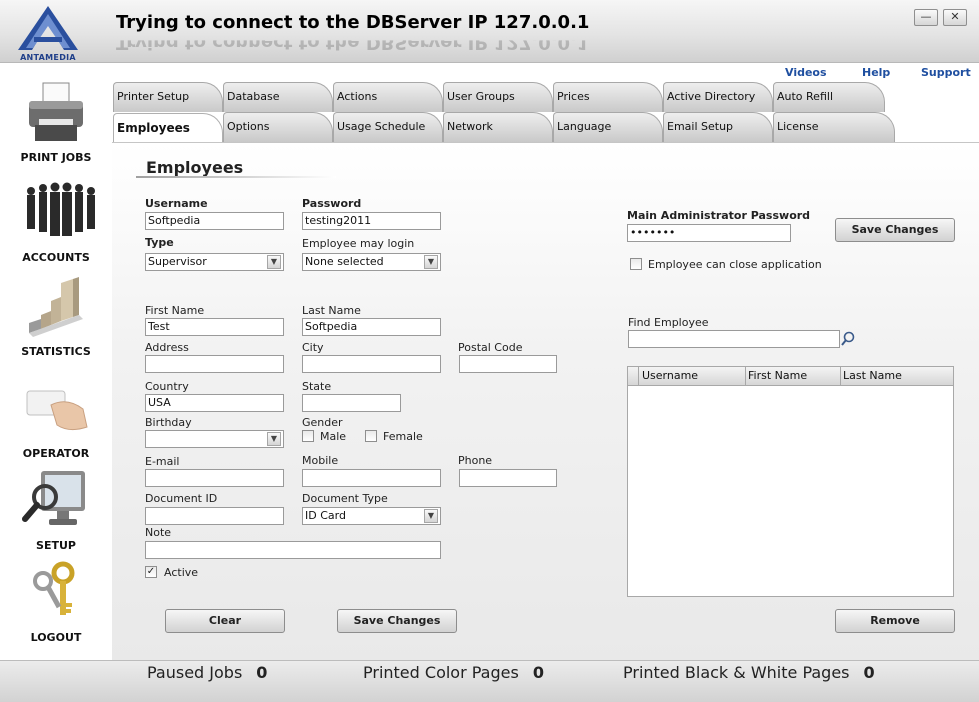 This screenshot has height=702, width=979. What do you see at coordinates (56, 114) in the screenshot?
I see `printer-icon` at bounding box center [56, 114].